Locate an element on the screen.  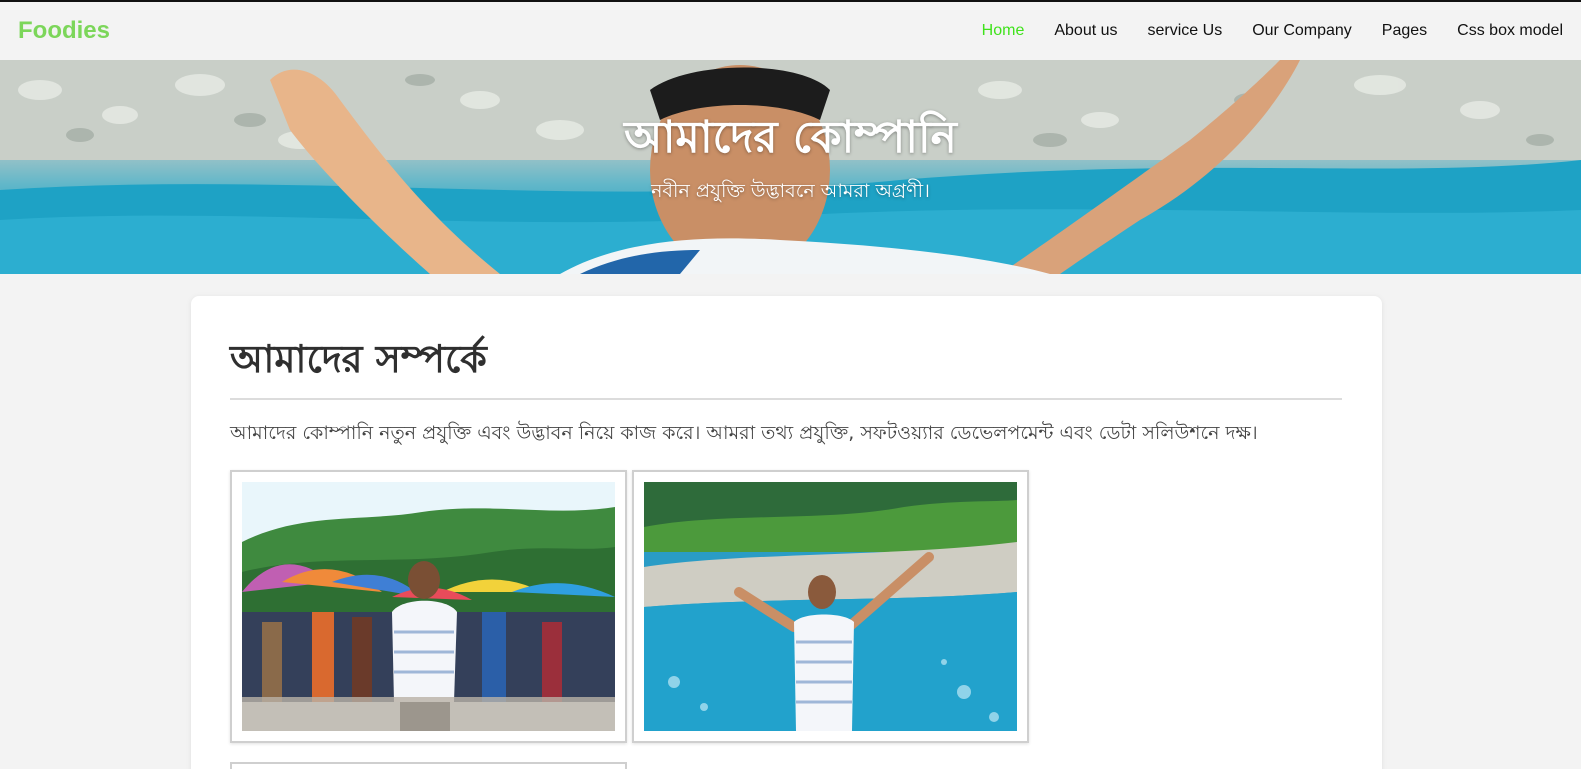
water-splash-image is located at coordinates (830, 607).